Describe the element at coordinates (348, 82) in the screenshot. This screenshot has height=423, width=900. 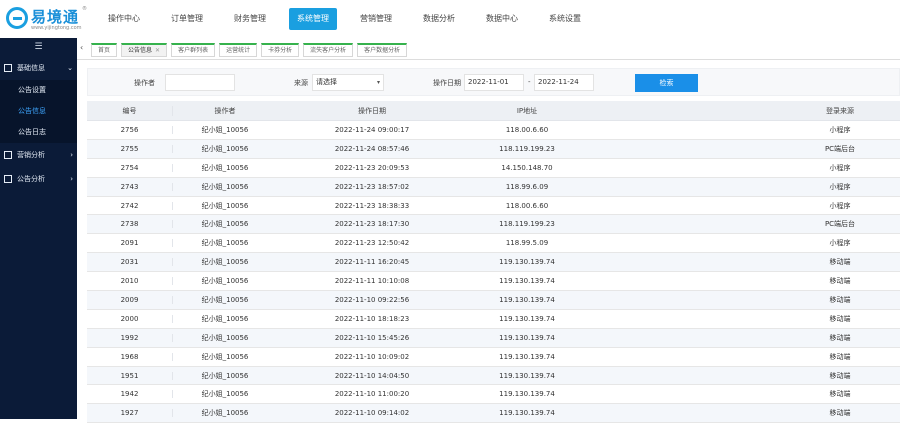
I see `source-select: 请选择 ▾` at that location.